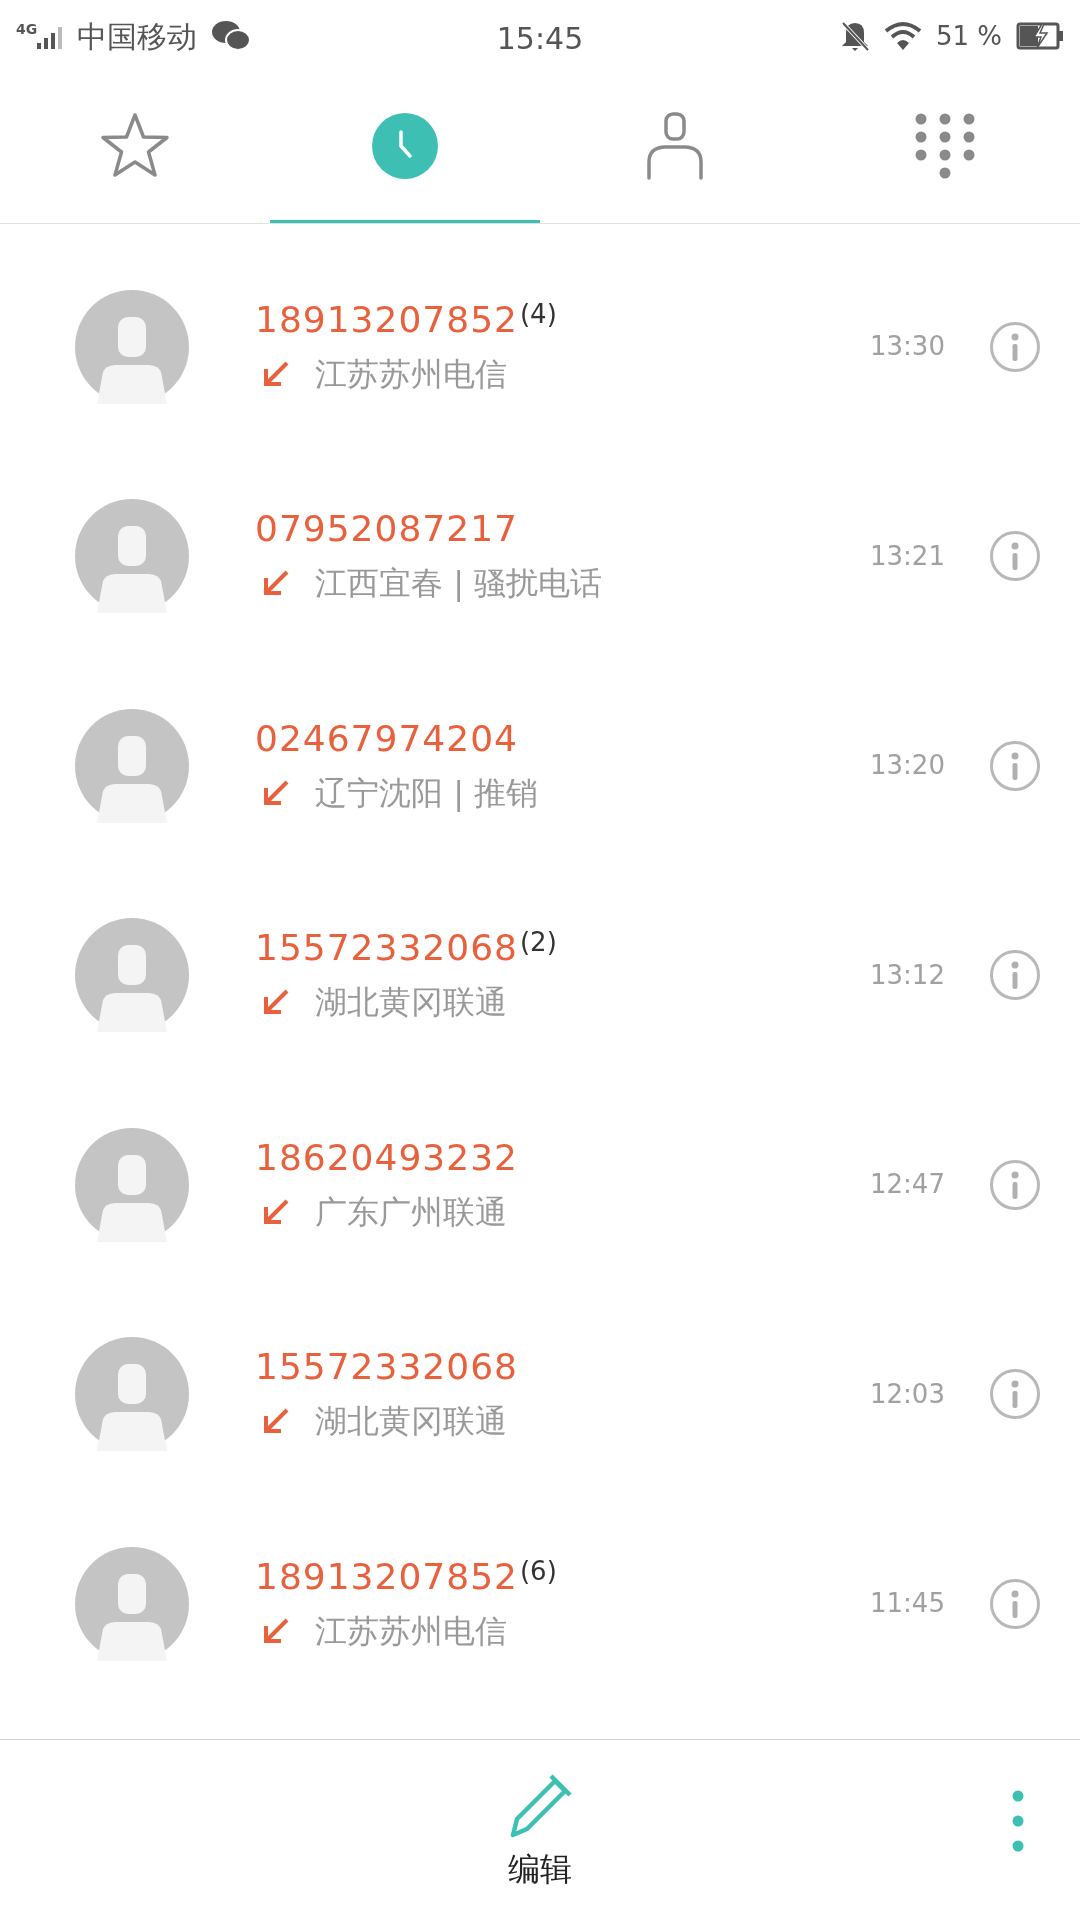  What do you see at coordinates (386, 1157) in the screenshot?
I see `phone-number: 18620493232` at bounding box center [386, 1157].